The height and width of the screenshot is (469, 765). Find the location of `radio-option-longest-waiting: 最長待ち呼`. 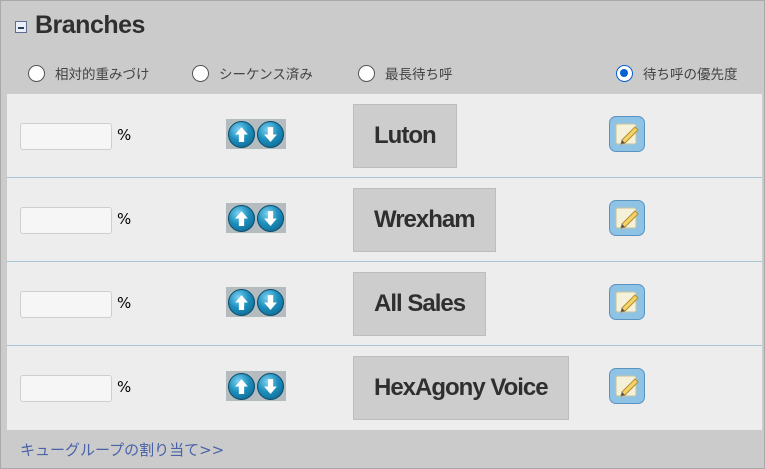

radio-option-longest-waiting: 最長待ち呼 is located at coordinates (405, 73).